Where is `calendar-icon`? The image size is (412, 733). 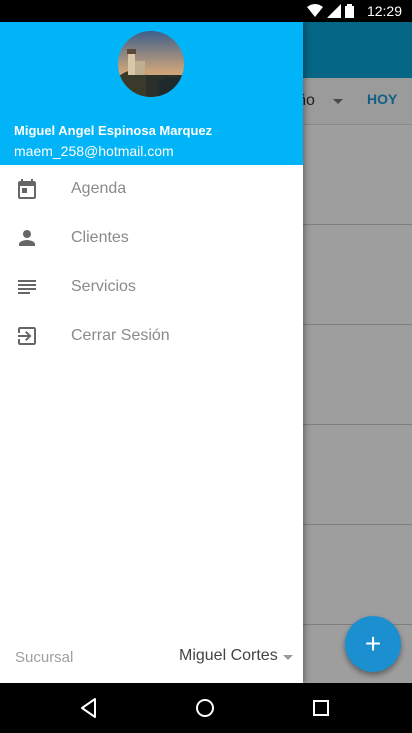
calendar-icon is located at coordinates (27, 189).